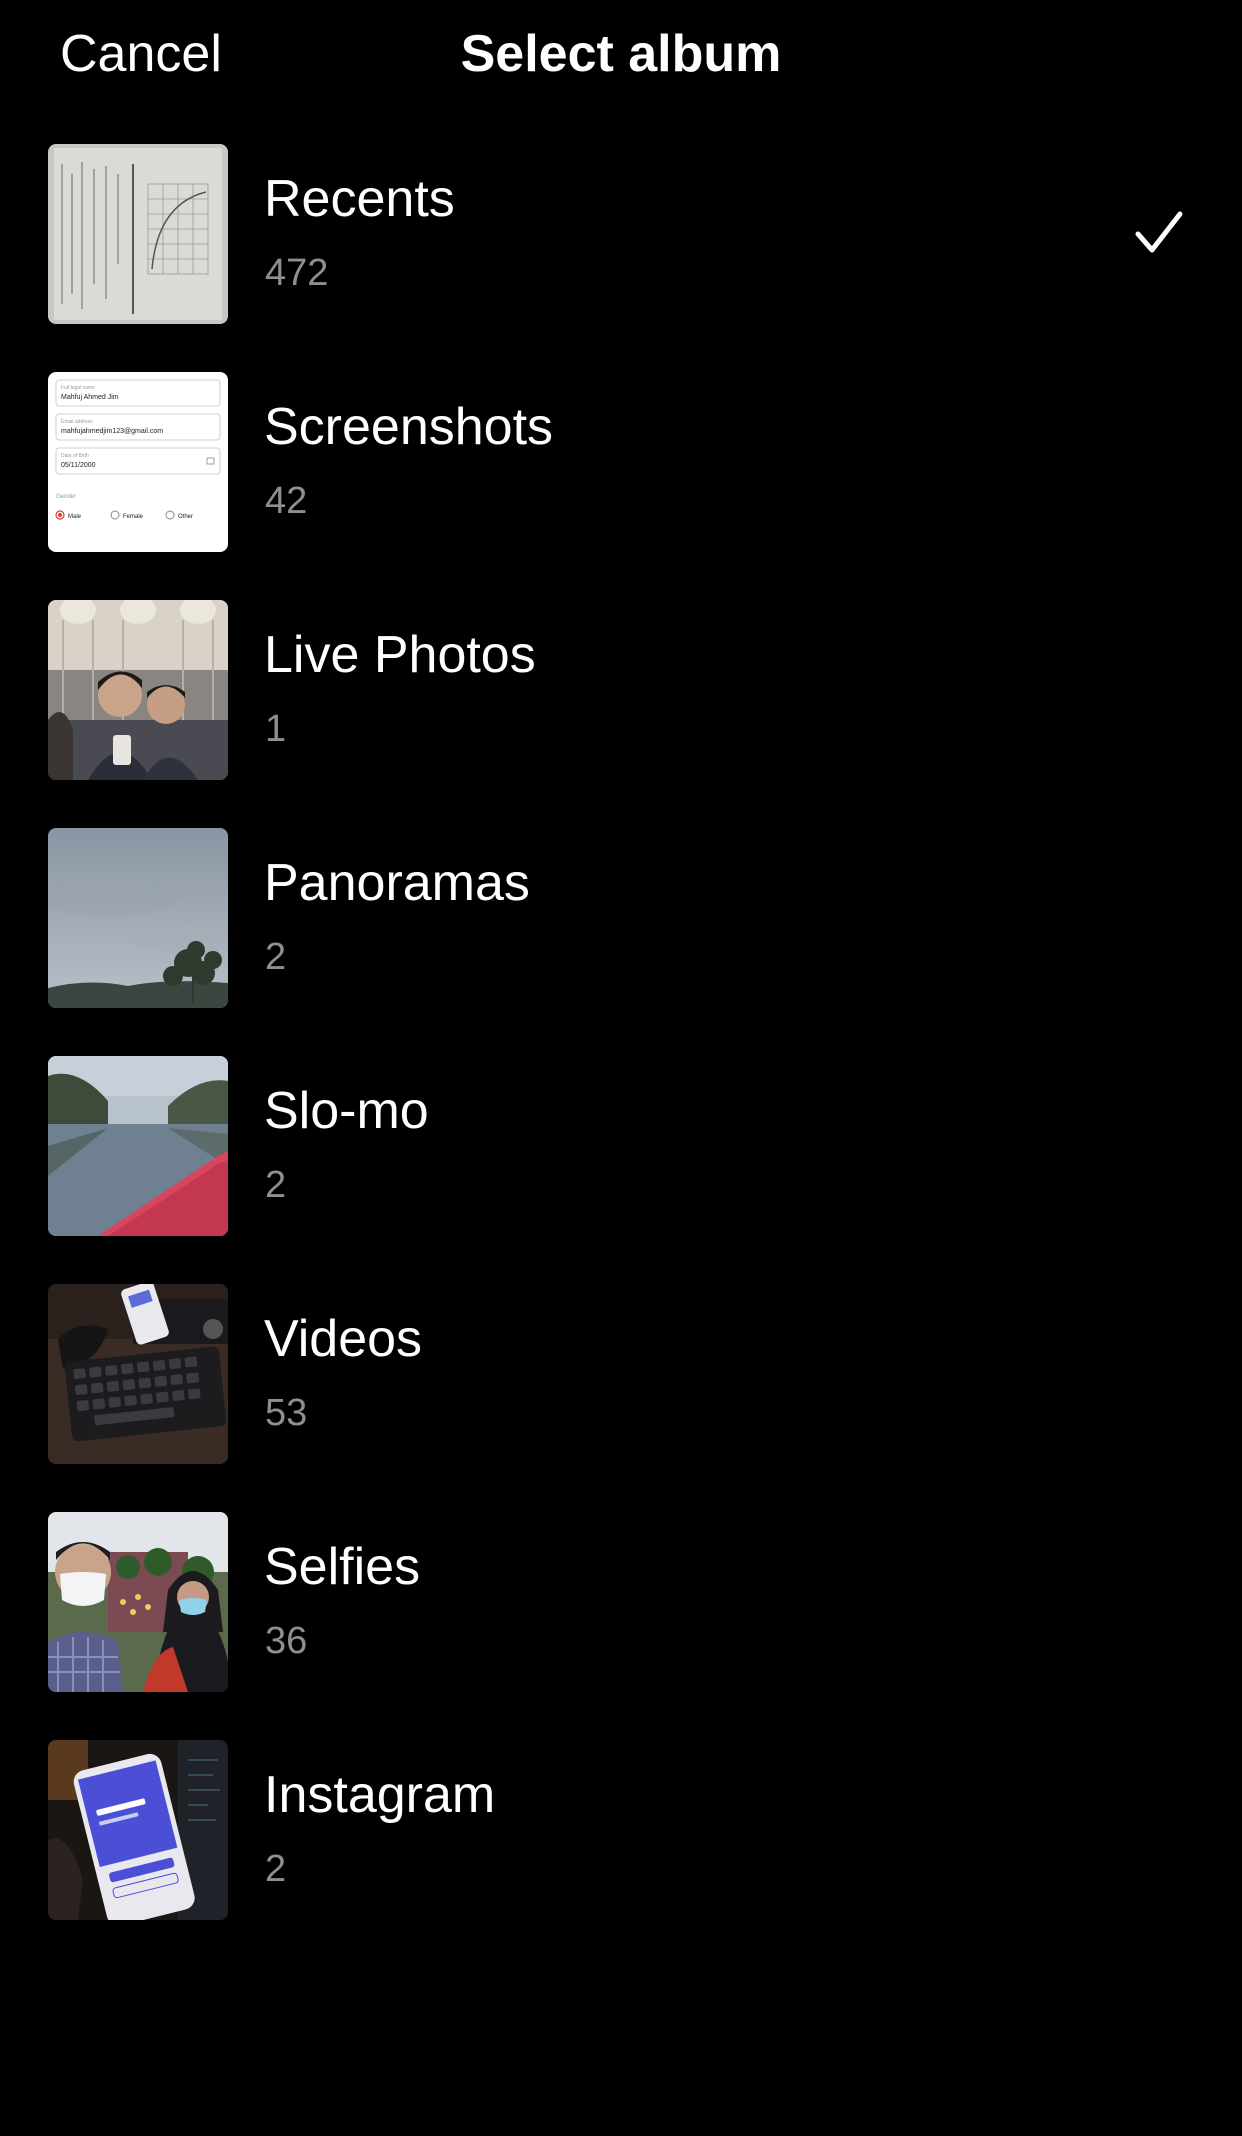 Image resolution: width=1242 pixels, height=2136 pixels. What do you see at coordinates (75, 456) in the screenshot?
I see `form-dob-label: Date of Birth` at bounding box center [75, 456].